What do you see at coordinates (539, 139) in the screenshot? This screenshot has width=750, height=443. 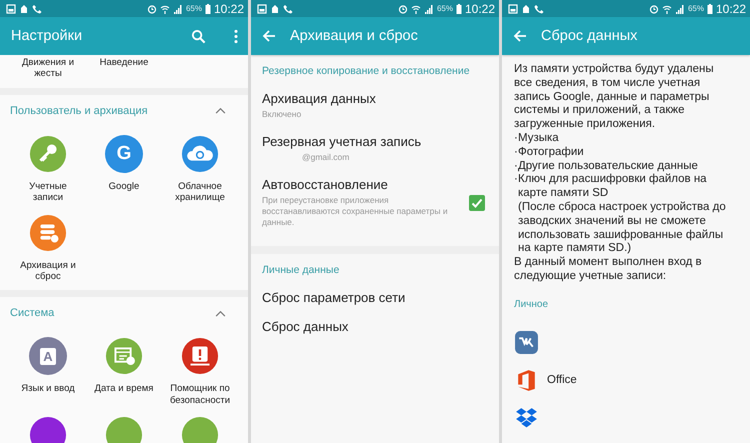 I see `list-item: Музыка` at bounding box center [539, 139].